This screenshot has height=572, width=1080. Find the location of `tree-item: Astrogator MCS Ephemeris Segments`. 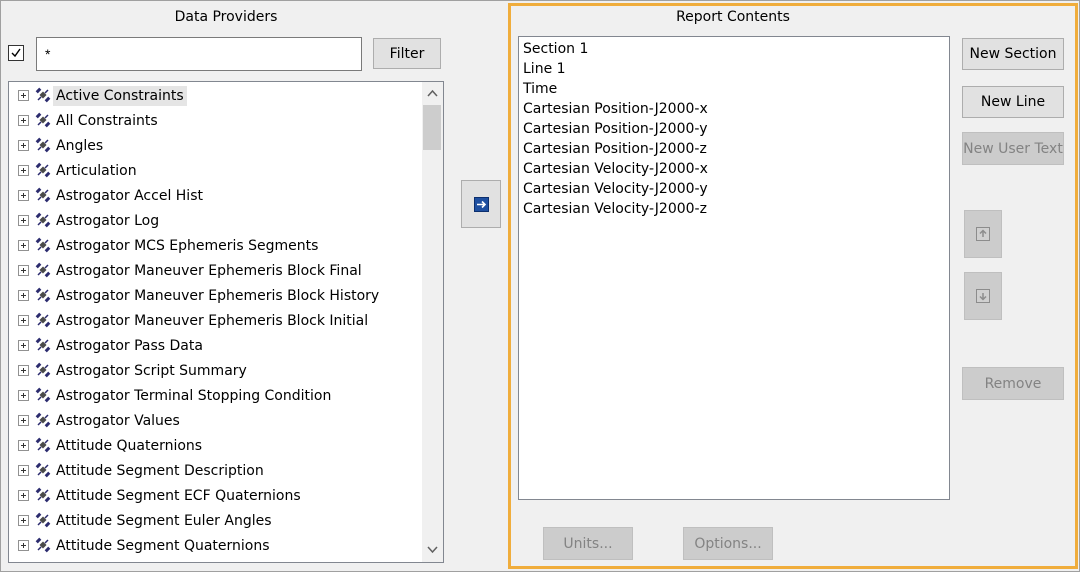

tree-item: Astrogator MCS Ephemeris Segments is located at coordinates (211, 245).